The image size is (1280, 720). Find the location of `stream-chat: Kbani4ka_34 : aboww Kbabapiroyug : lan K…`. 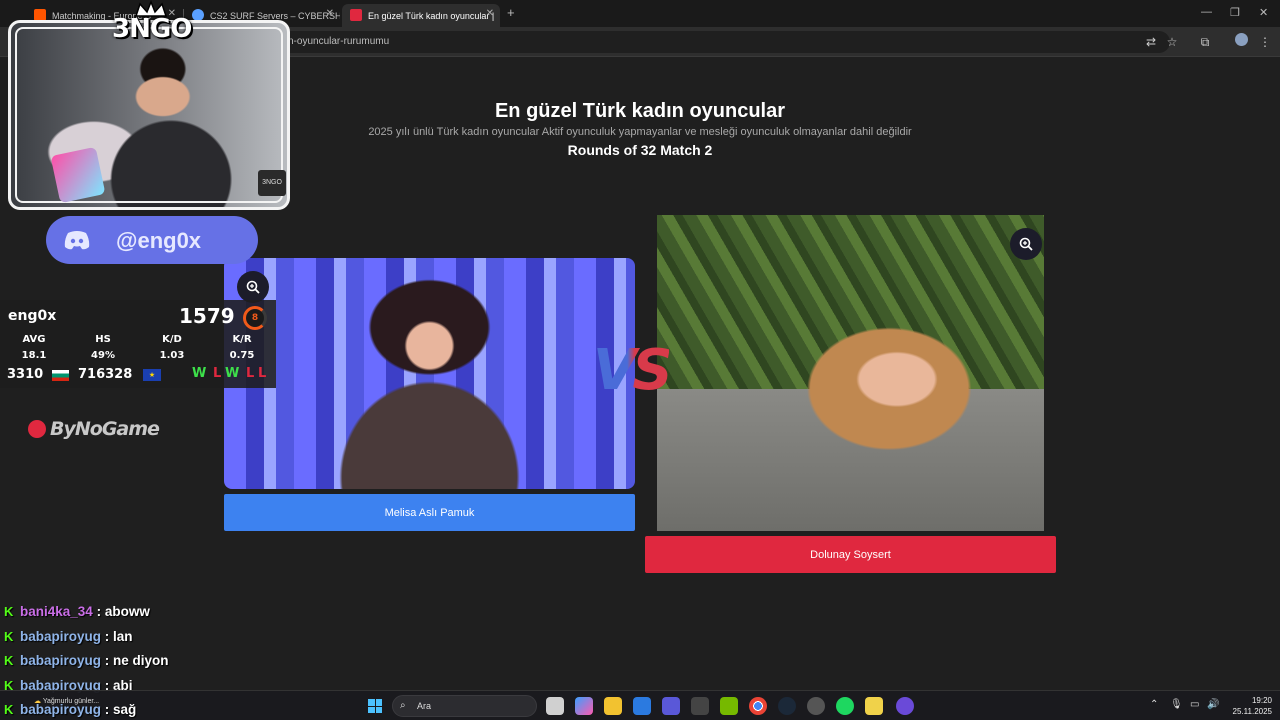

stream-chat: Kbani4ka_34 : aboww Kbabapiroyug : lan K… is located at coordinates (154, 653).